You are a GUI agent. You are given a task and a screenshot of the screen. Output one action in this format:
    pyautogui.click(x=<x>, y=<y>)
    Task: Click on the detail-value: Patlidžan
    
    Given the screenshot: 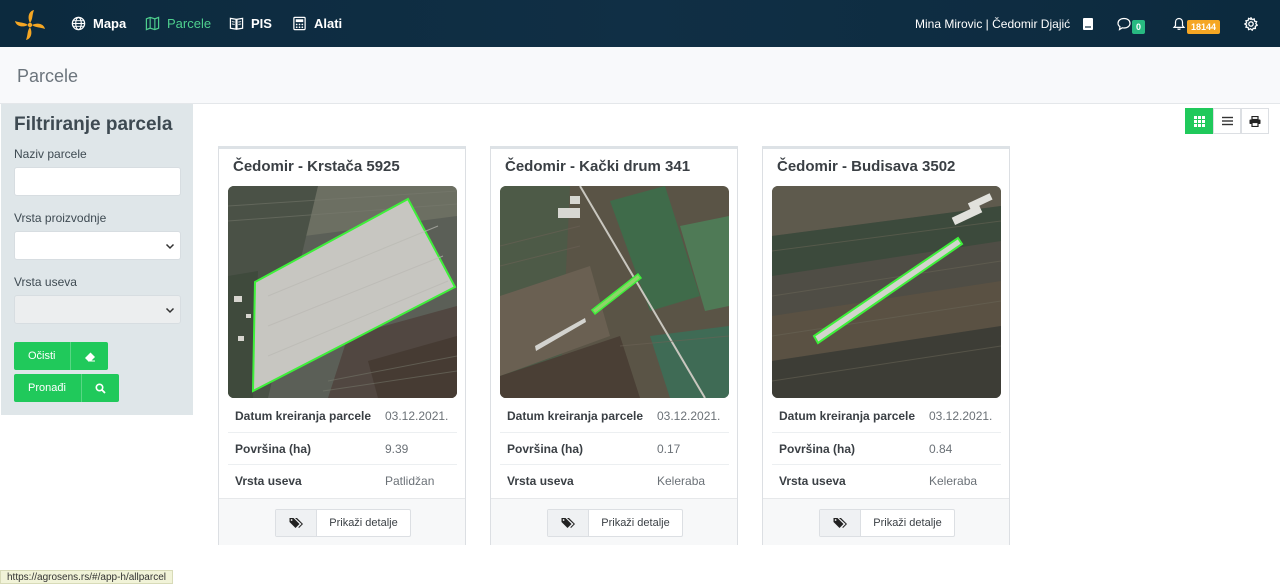 What is the action you would take?
    pyautogui.click(x=410, y=481)
    